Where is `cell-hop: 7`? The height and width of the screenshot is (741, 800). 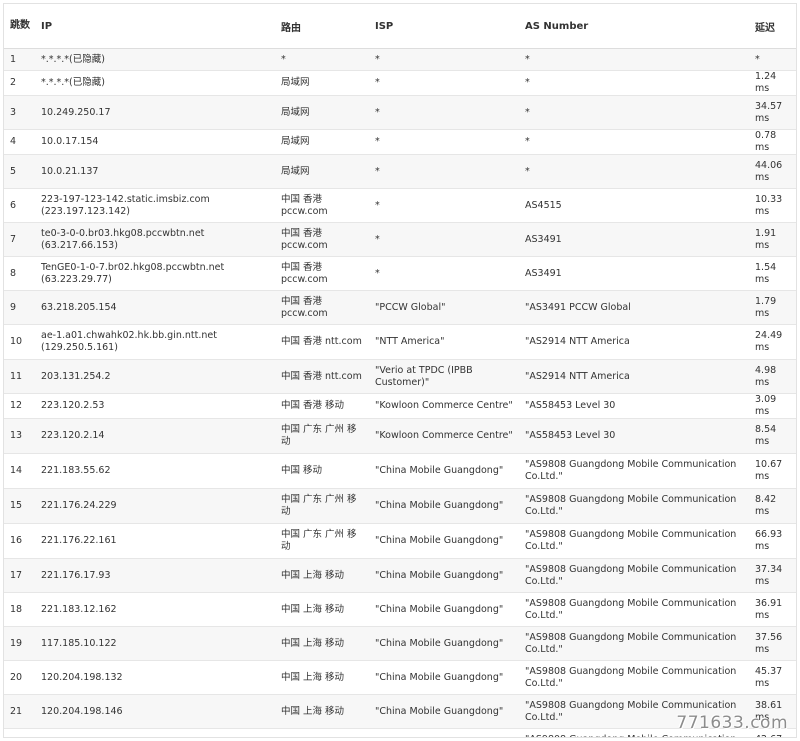 cell-hop: 7 is located at coordinates (19, 239).